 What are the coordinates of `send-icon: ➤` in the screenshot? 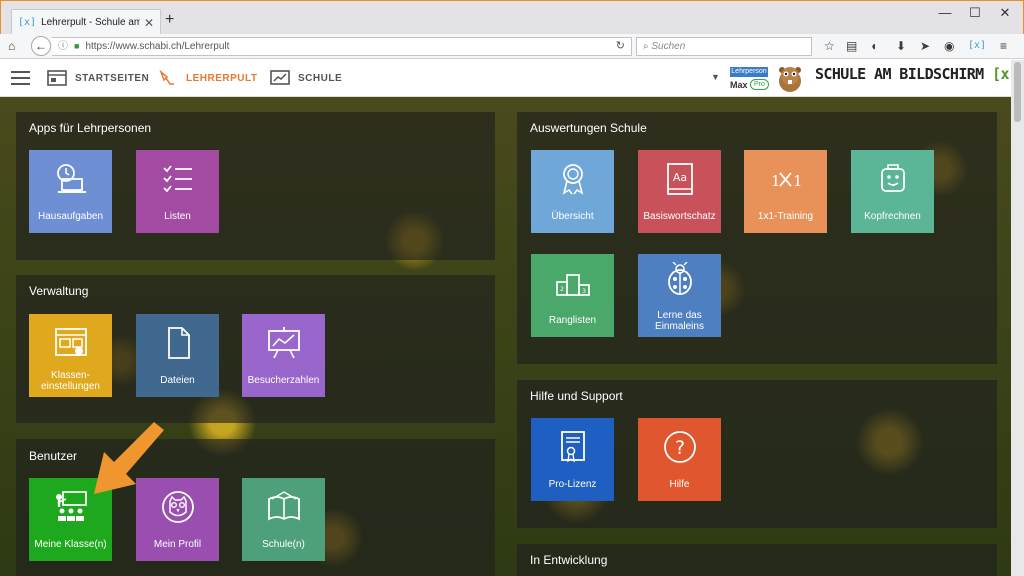 It's located at (925, 46).